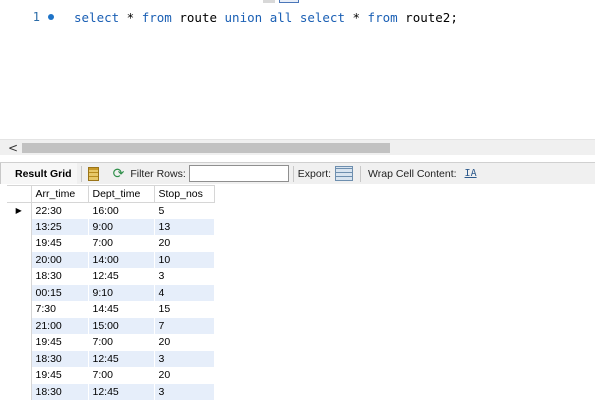  I want to click on table-row: 21:00 15:00 7, so click(111, 325).